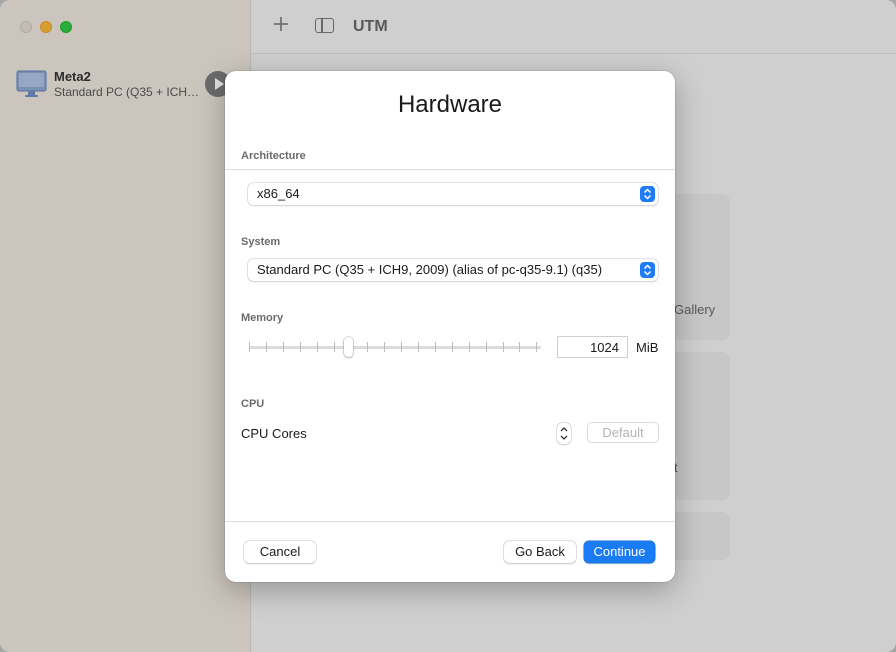  What do you see at coordinates (453, 194) in the screenshot?
I see `architecture-select: x86_64` at bounding box center [453, 194].